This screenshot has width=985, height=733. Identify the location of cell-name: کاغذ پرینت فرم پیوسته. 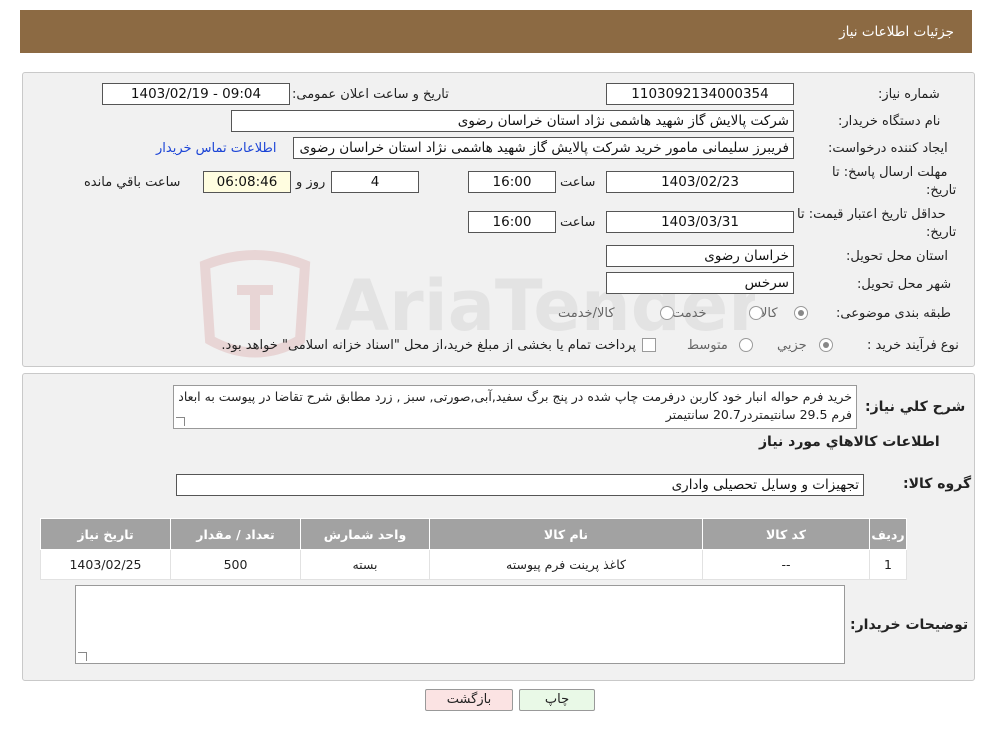
(566, 564).